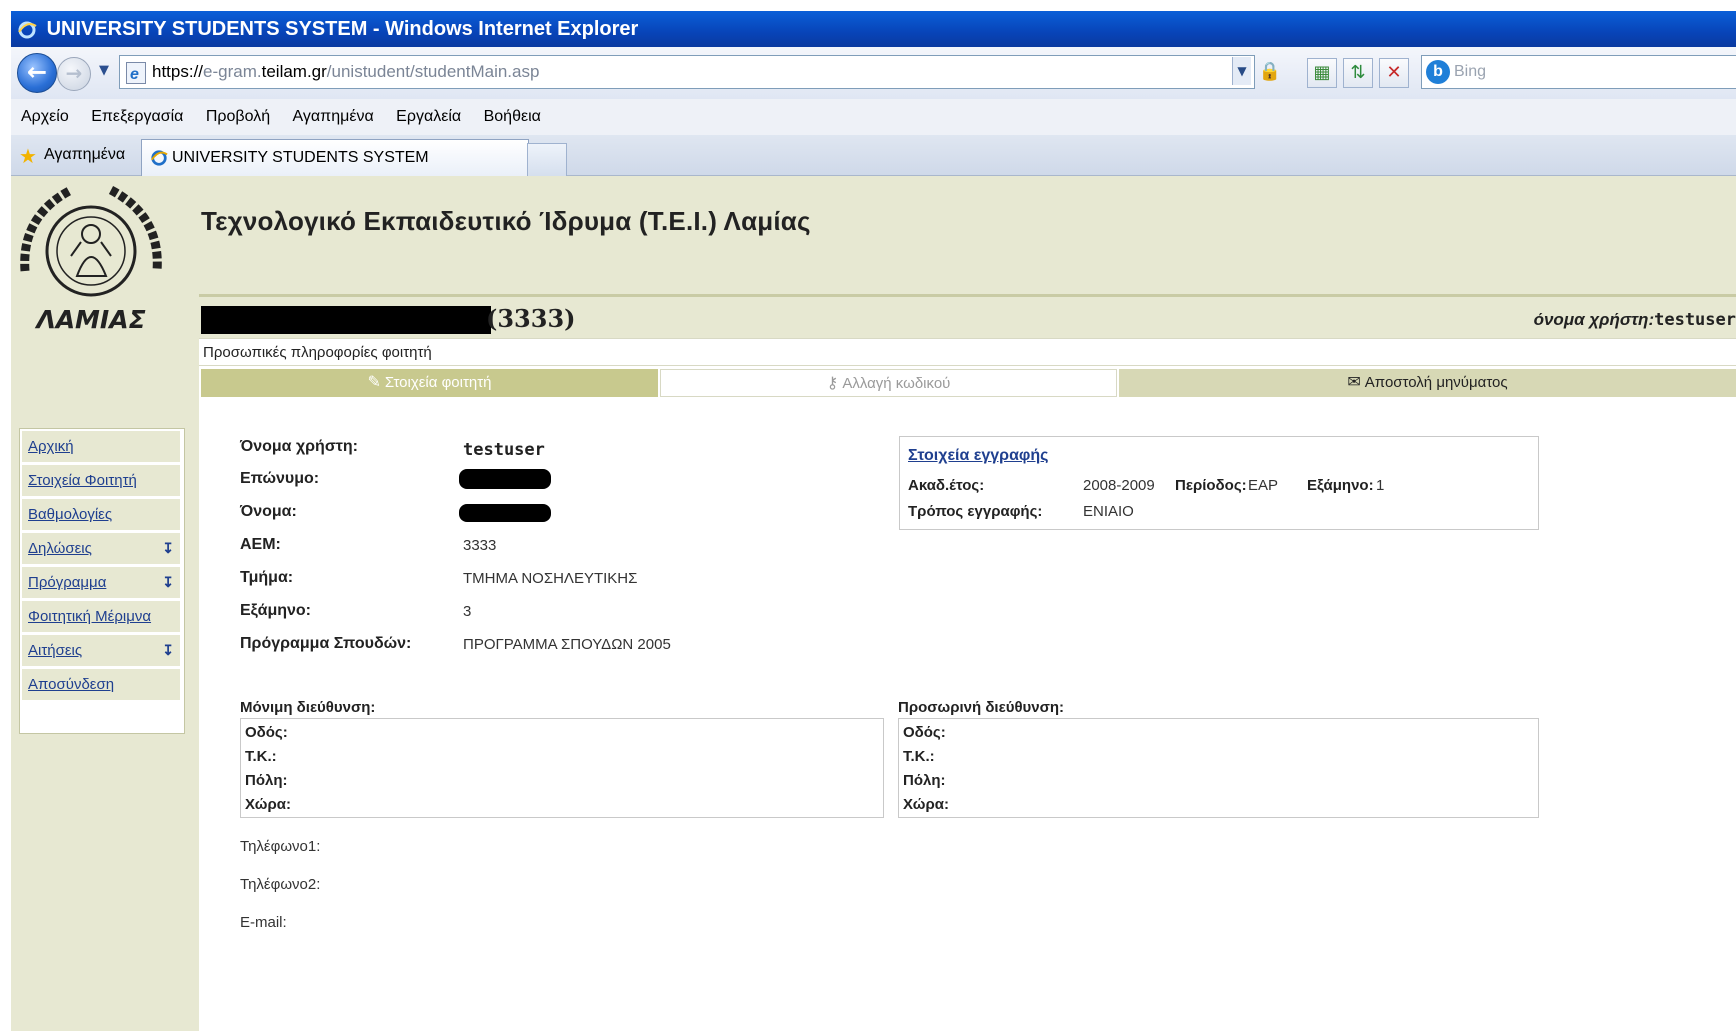  What do you see at coordinates (919, 756) in the screenshot?
I see `temporary-zip-label: Τ.Κ.:` at bounding box center [919, 756].